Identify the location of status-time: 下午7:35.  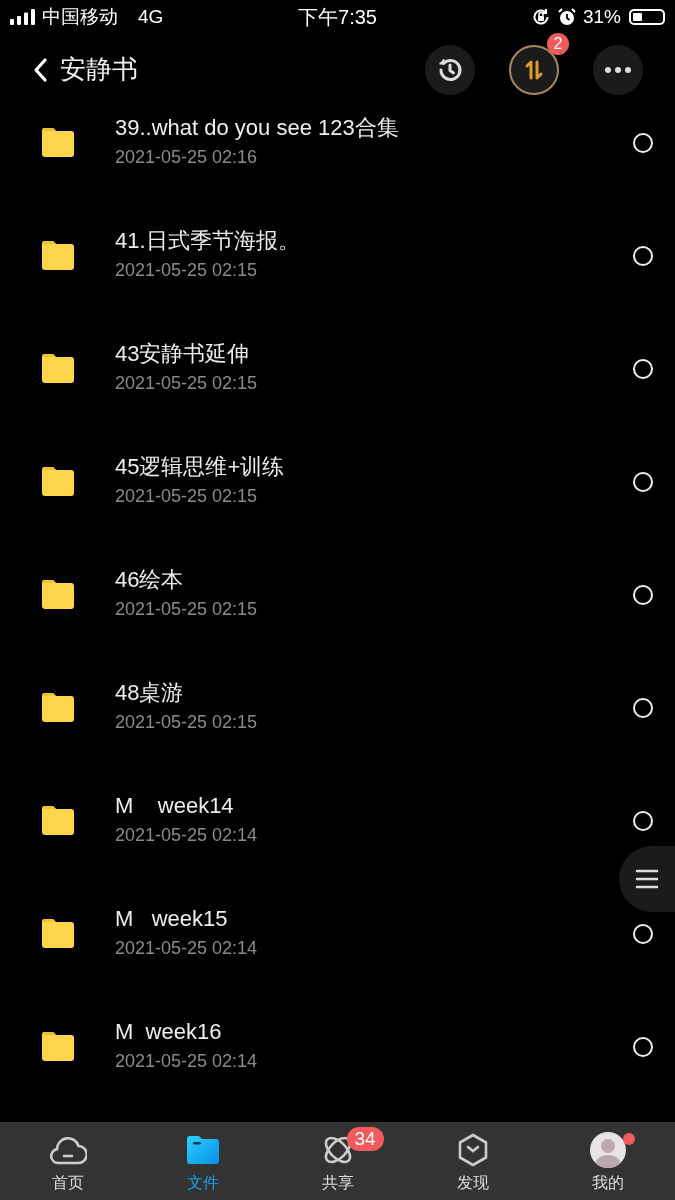
(337, 17).